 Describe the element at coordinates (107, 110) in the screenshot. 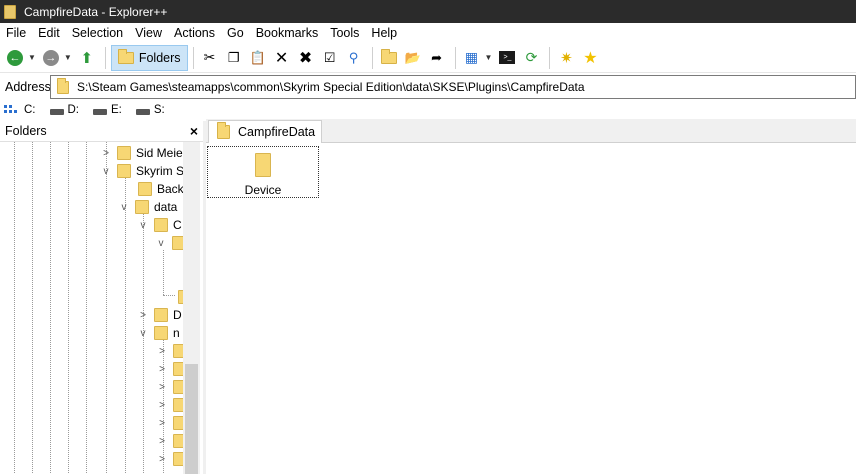

I see `drive-e: E:` at that location.